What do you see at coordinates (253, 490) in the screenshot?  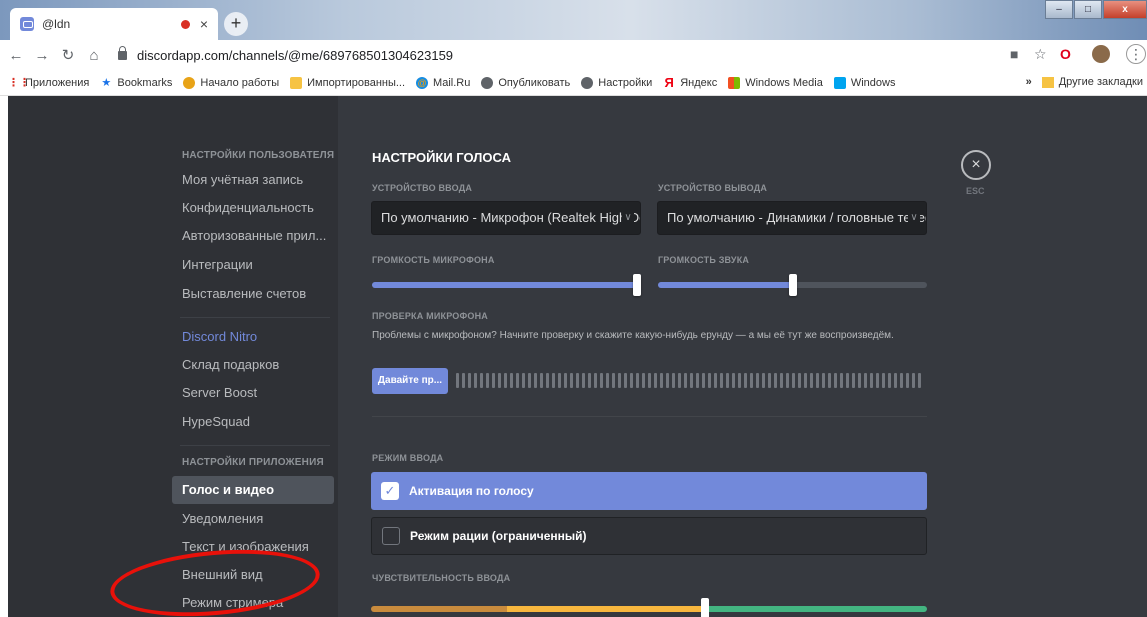 I see `sidebar-item-voice-video: Голос и видео` at bounding box center [253, 490].